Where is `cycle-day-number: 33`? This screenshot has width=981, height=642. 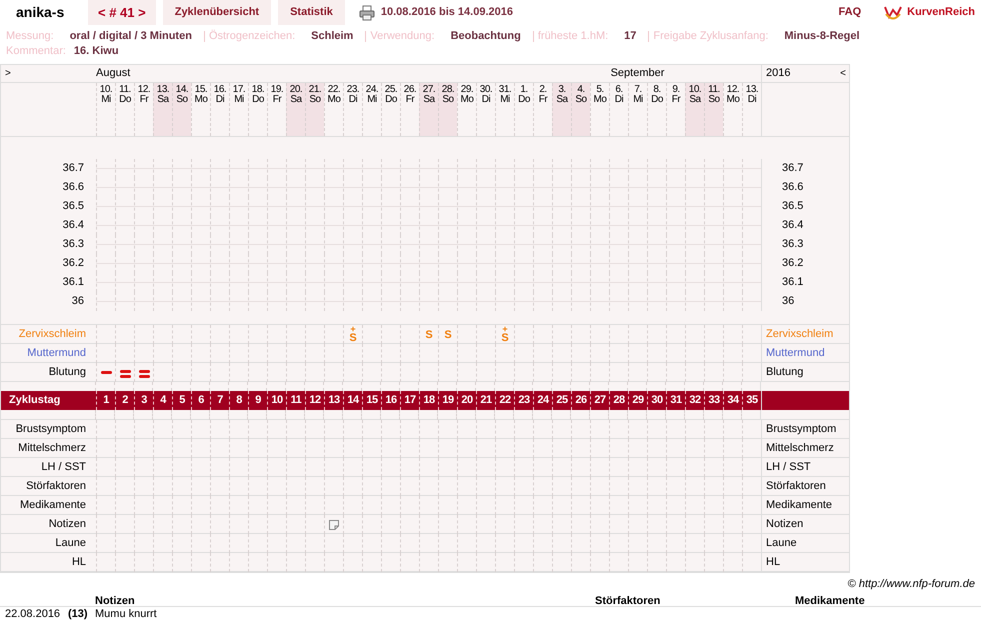 cycle-day-number: 33 is located at coordinates (714, 400).